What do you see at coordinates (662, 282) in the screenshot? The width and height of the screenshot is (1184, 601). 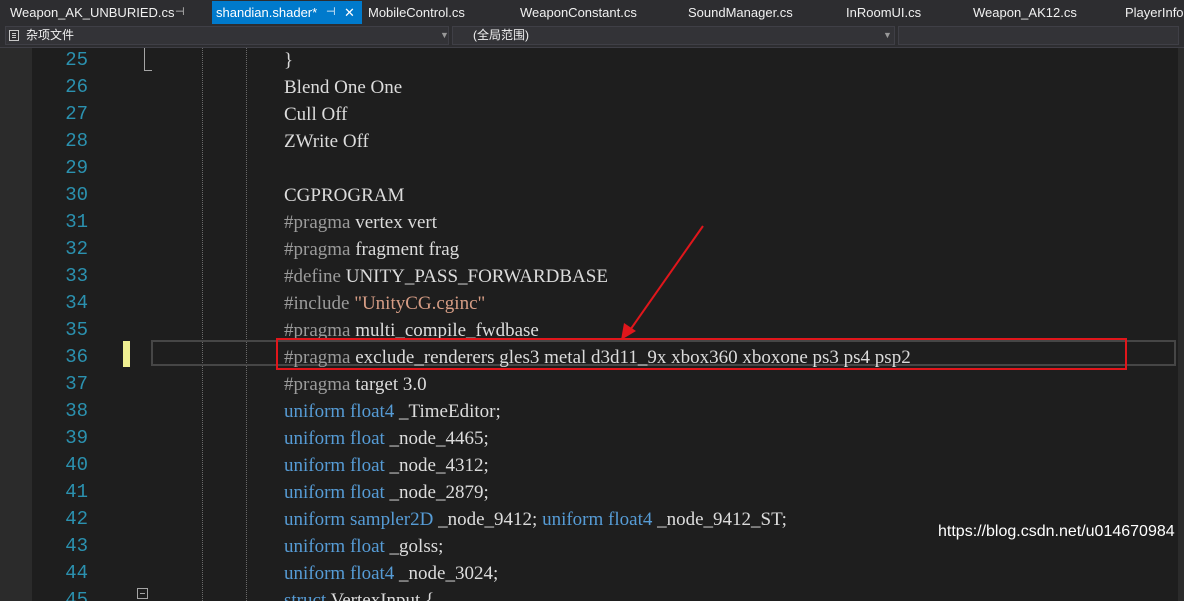 I see `annotation-arrow` at bounding box center [662, 282].